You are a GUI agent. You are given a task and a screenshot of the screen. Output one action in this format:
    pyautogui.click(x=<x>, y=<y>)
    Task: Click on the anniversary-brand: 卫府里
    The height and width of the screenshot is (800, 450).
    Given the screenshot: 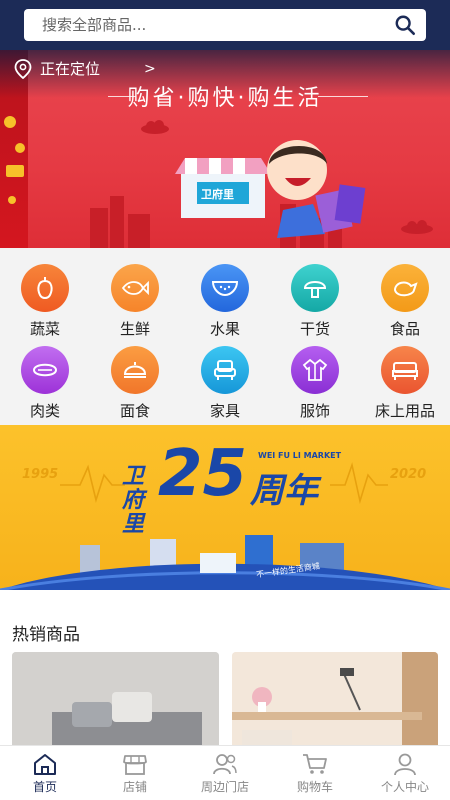 What is the action you would take?
    pyautogui.click(x=133, y=500)
    